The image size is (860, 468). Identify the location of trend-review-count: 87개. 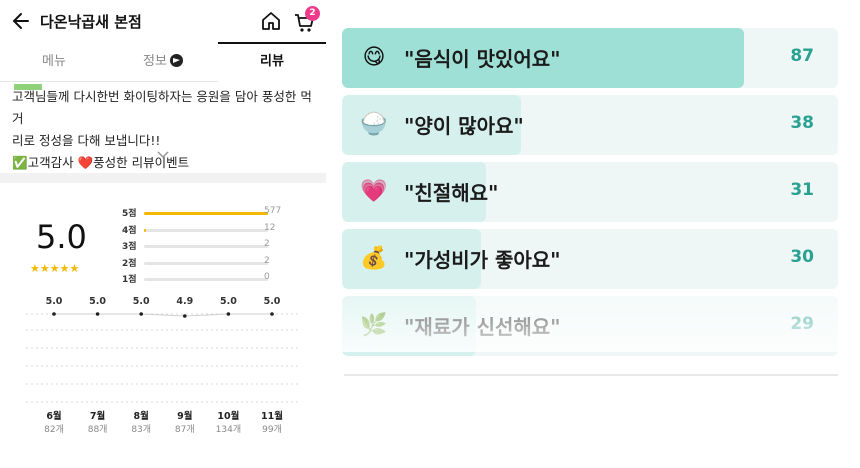
(184, 430).